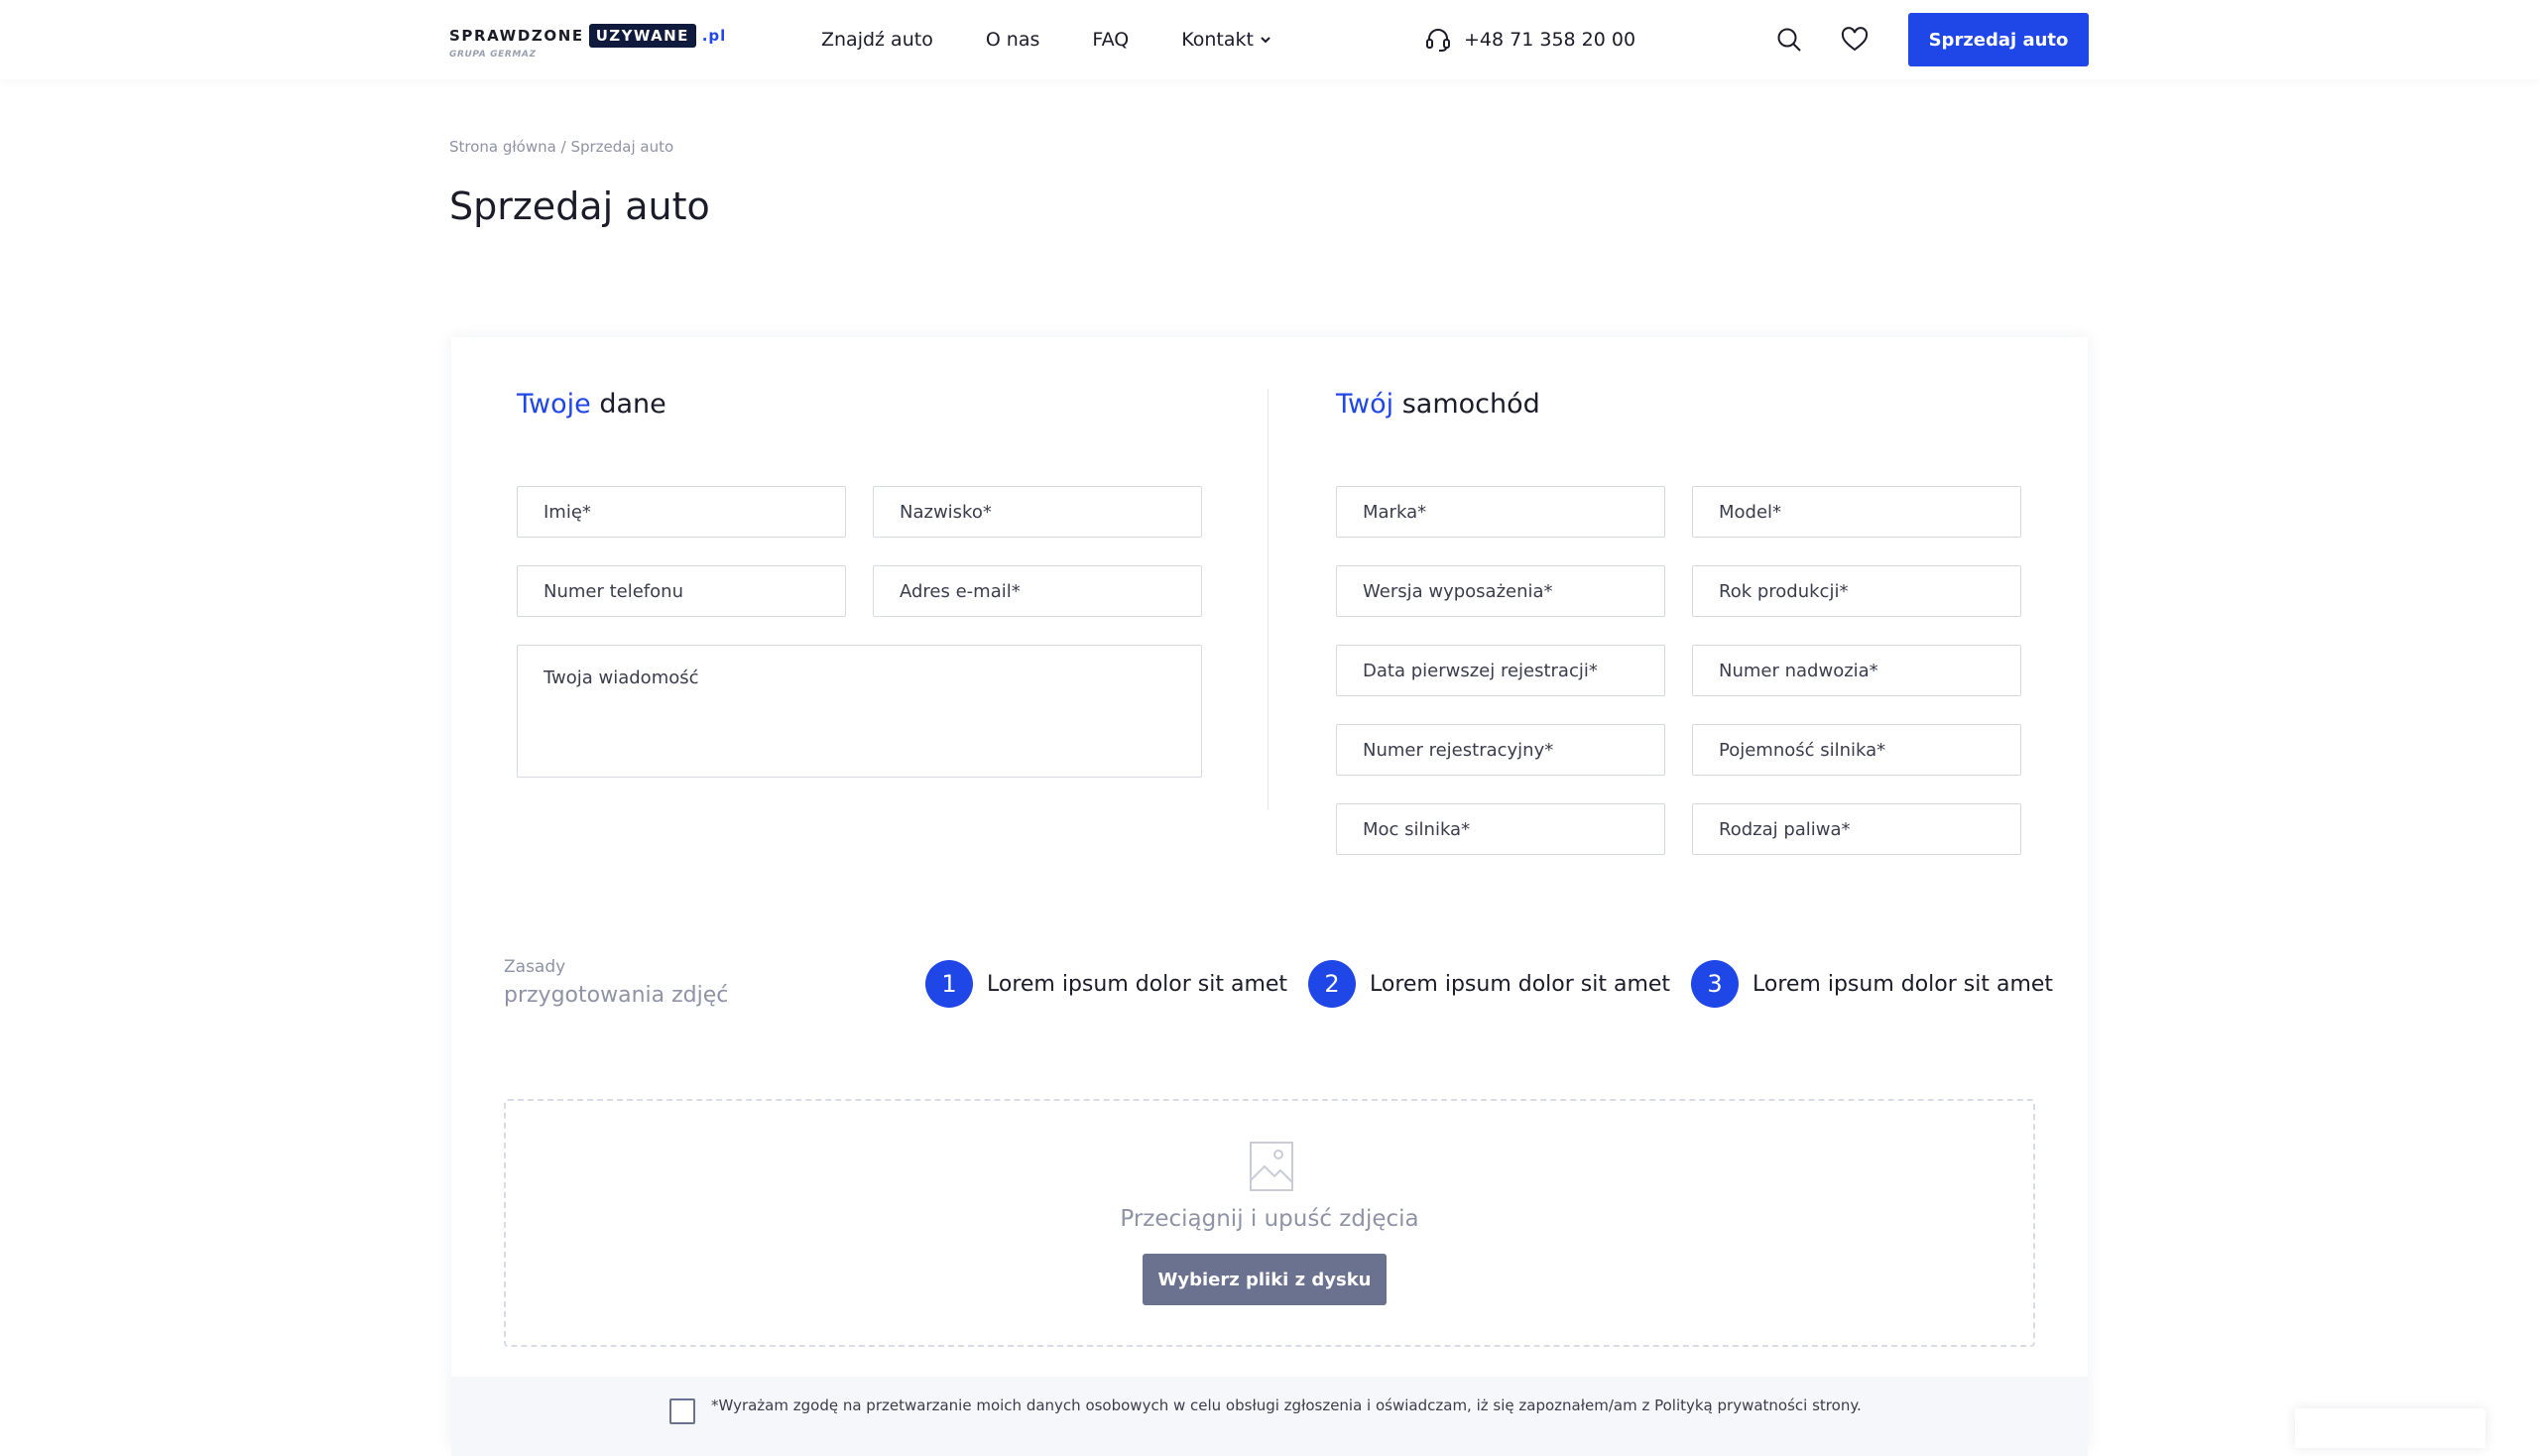 Image resolution: width=2539 pixels, height=1456 pixels. What do you see at coordinates (1750, 512) in the screenshot?
I see `field-placeholder: Model*` at bounding box center [1750, 512].